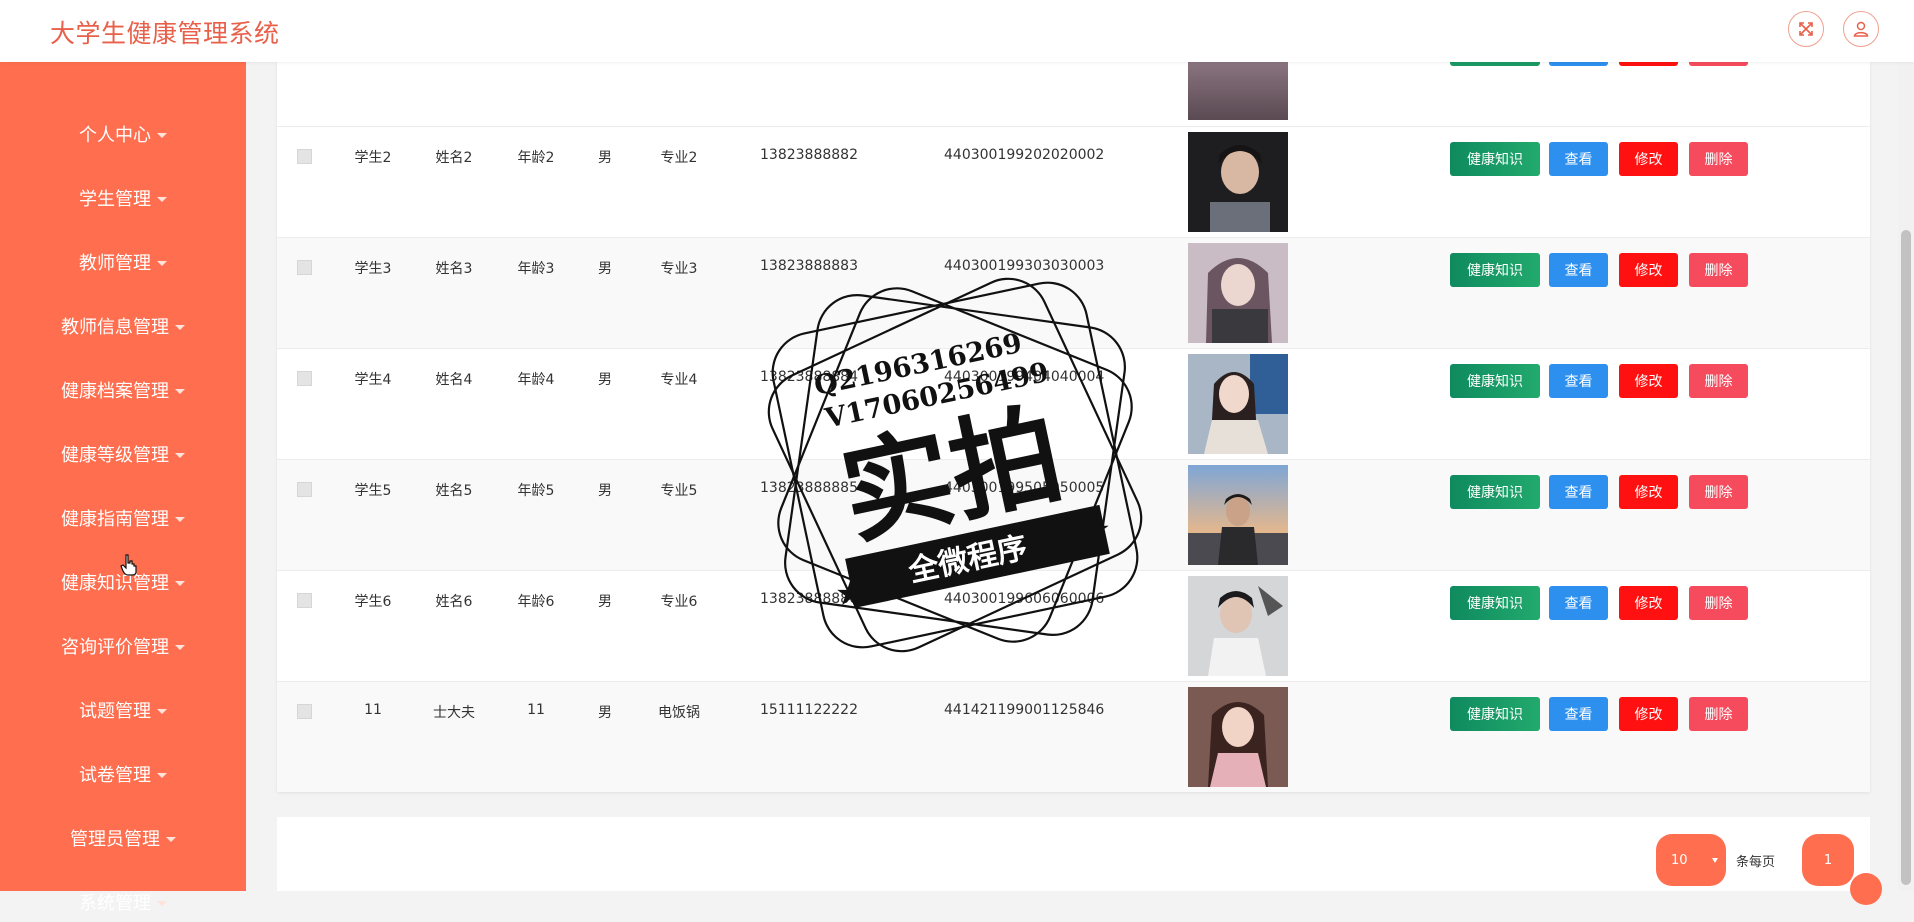 Image resolution: width=1914 pixels, height=922 pixels. What do you see at coordinates (128, 565) in the screenshot?
I see `hand-cursor-icon` at bounding box center [128, 565].